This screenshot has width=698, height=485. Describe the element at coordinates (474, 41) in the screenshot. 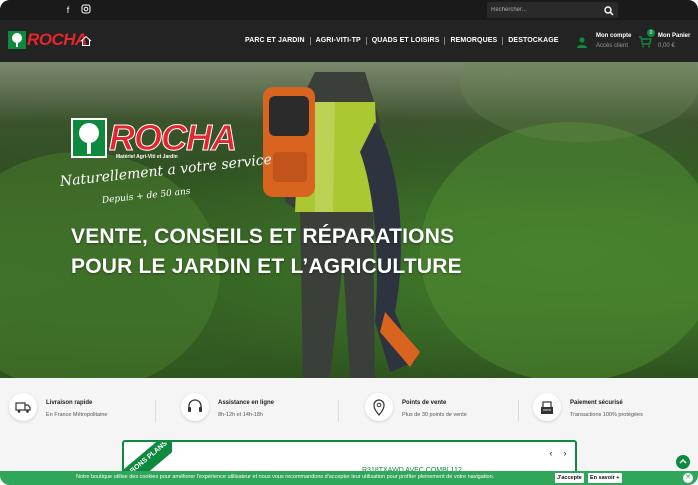

I see `nav-remorques: REMORQUES` at that location.